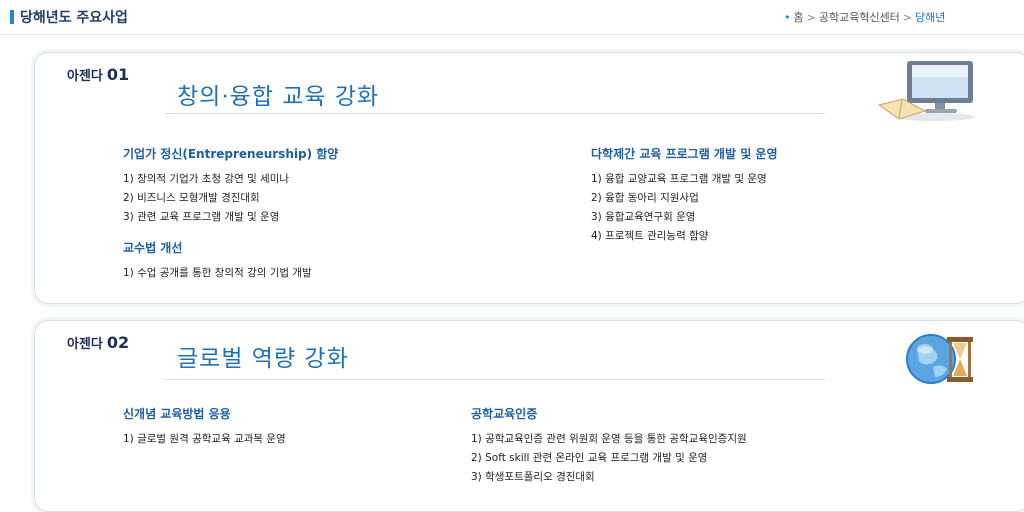 The image size is (1024, 512). Describe the element at coordinates (231, 154) in the screenshot. I see `section-heading: 기업가 정신(Entrepreneurship) 함양` at that location.